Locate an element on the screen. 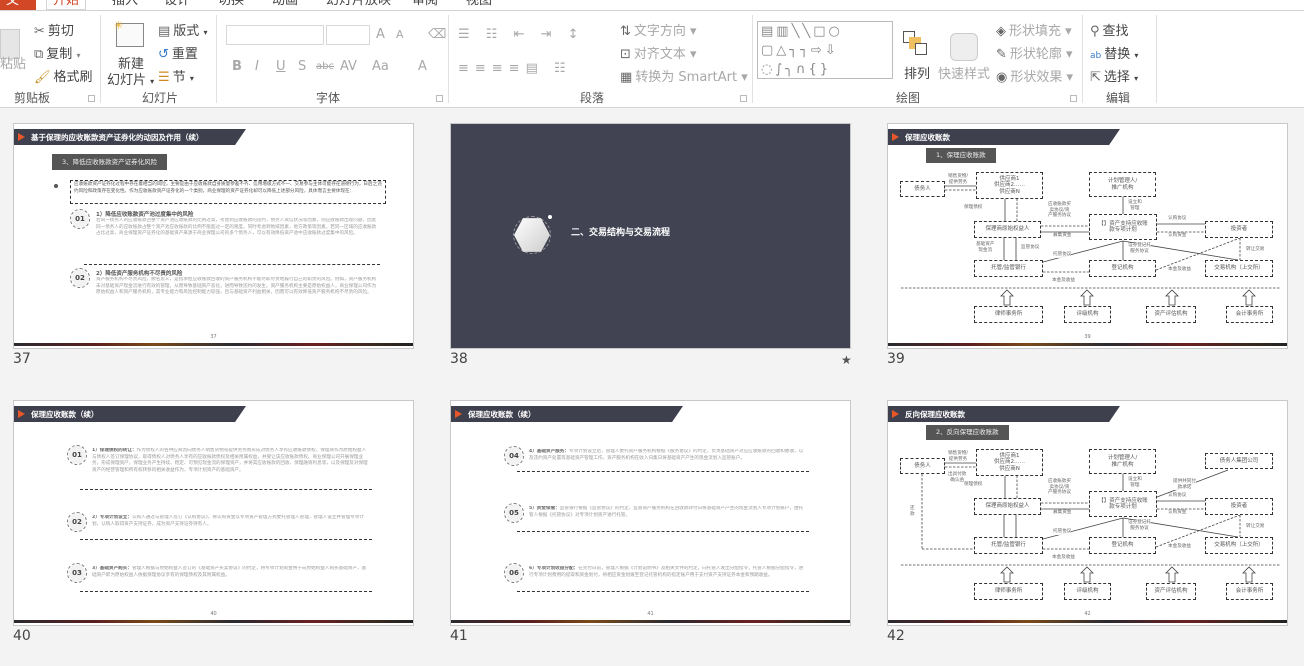 Image resolution: width=1304 pixels, height=666 pixels. tab-design: 设计 is located at coordinates (177, 5).